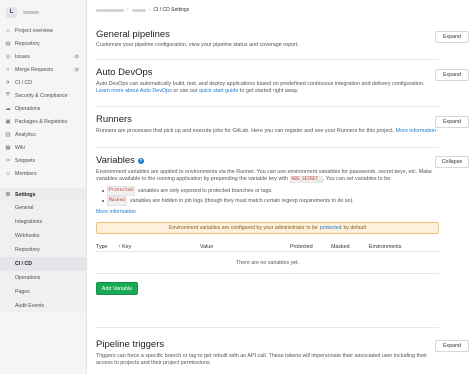  Describe the element at coordinates (8, 147) in the screenshot. I see `wiki-icon: ▦` at that location.